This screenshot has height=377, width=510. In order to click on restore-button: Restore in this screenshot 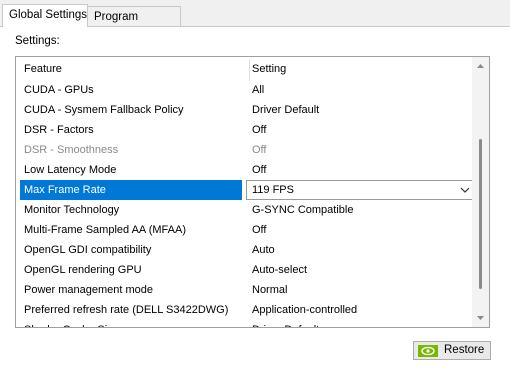, I will do `click(452, 350)`.